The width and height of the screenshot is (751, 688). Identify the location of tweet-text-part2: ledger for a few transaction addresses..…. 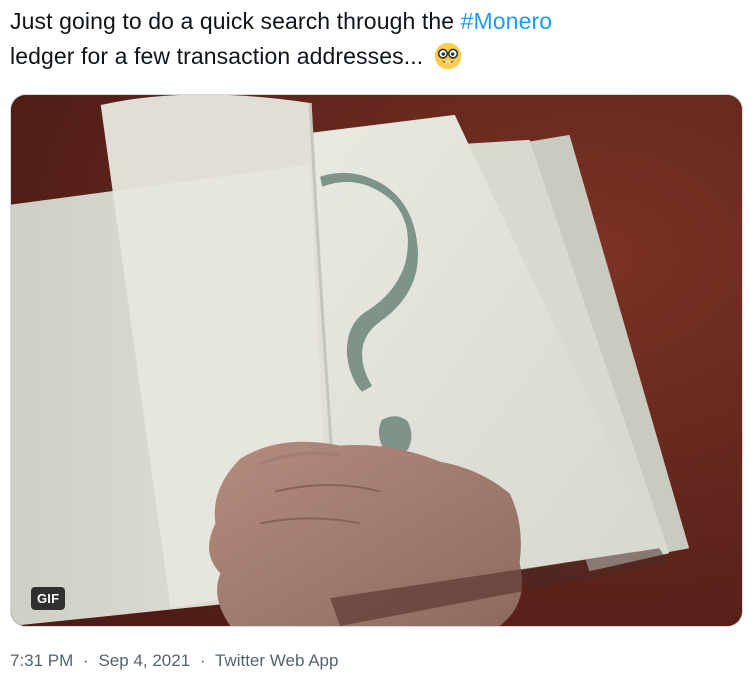
(220, 56).